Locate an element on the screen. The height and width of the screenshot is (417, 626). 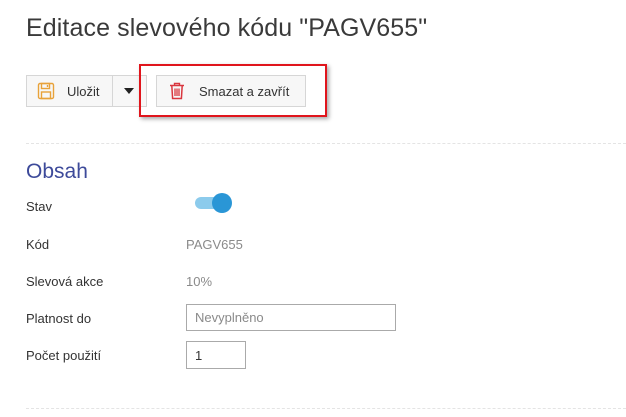
save-button-label: Uložit is located at coordinates (83, 91).